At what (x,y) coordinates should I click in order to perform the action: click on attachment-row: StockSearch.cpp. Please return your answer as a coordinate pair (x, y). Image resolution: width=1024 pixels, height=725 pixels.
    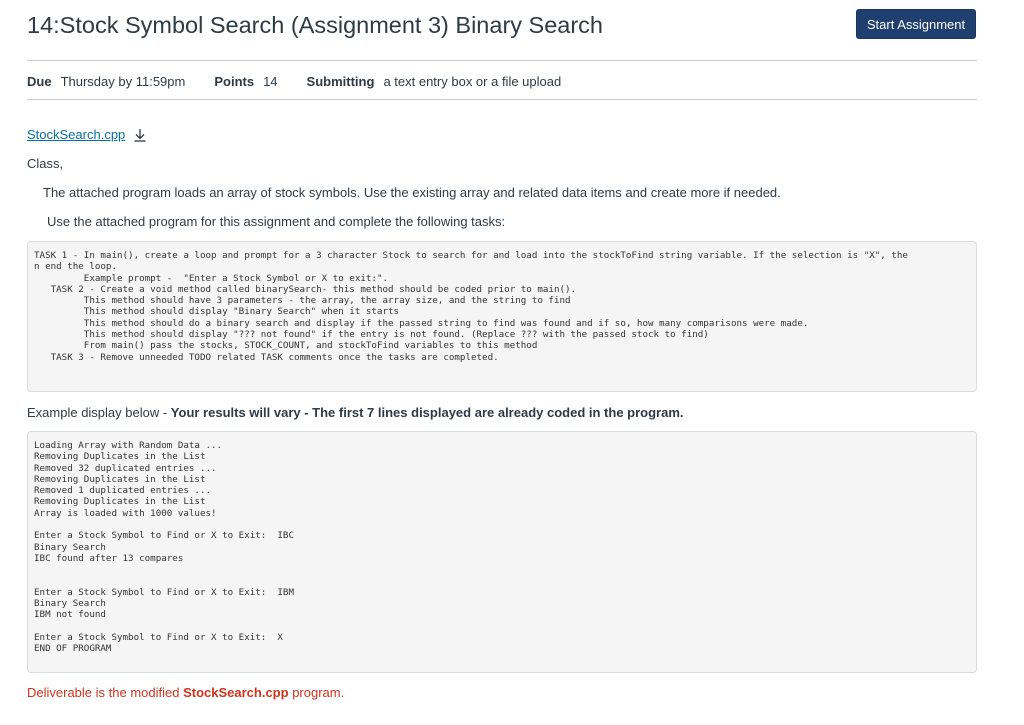
    Looking at the image, I should click on (87, 134).